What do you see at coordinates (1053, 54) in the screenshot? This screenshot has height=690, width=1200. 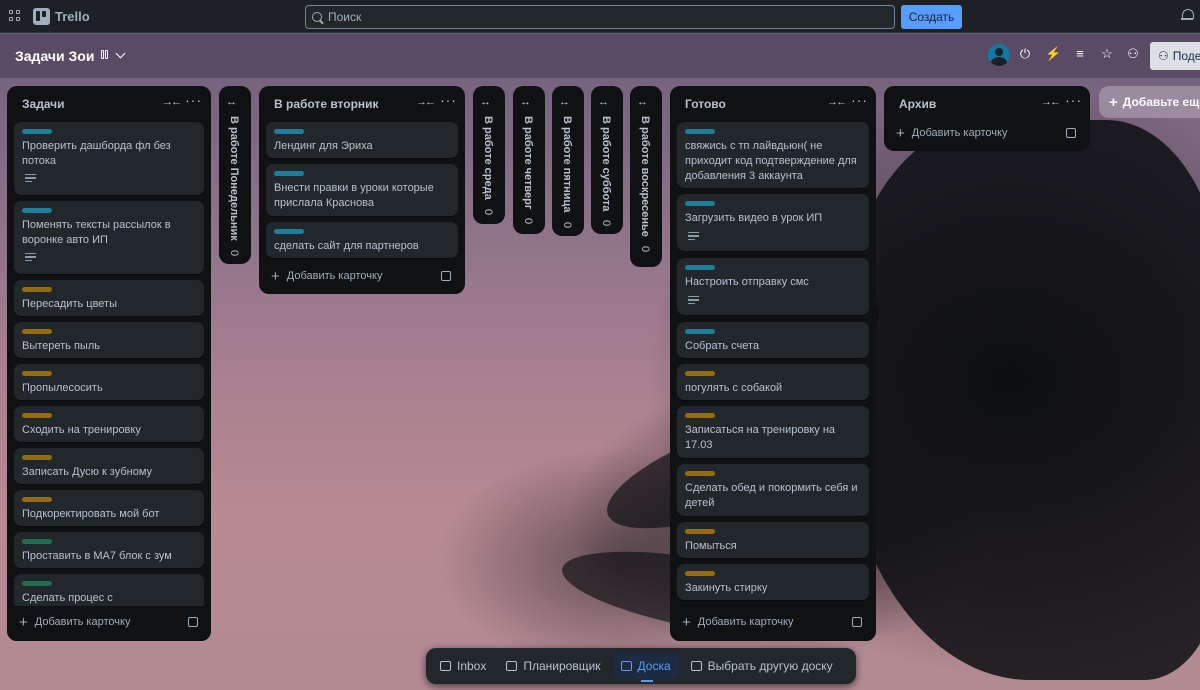 I see `lightning-icon: ⚡` at bounding box center [1053, 54].